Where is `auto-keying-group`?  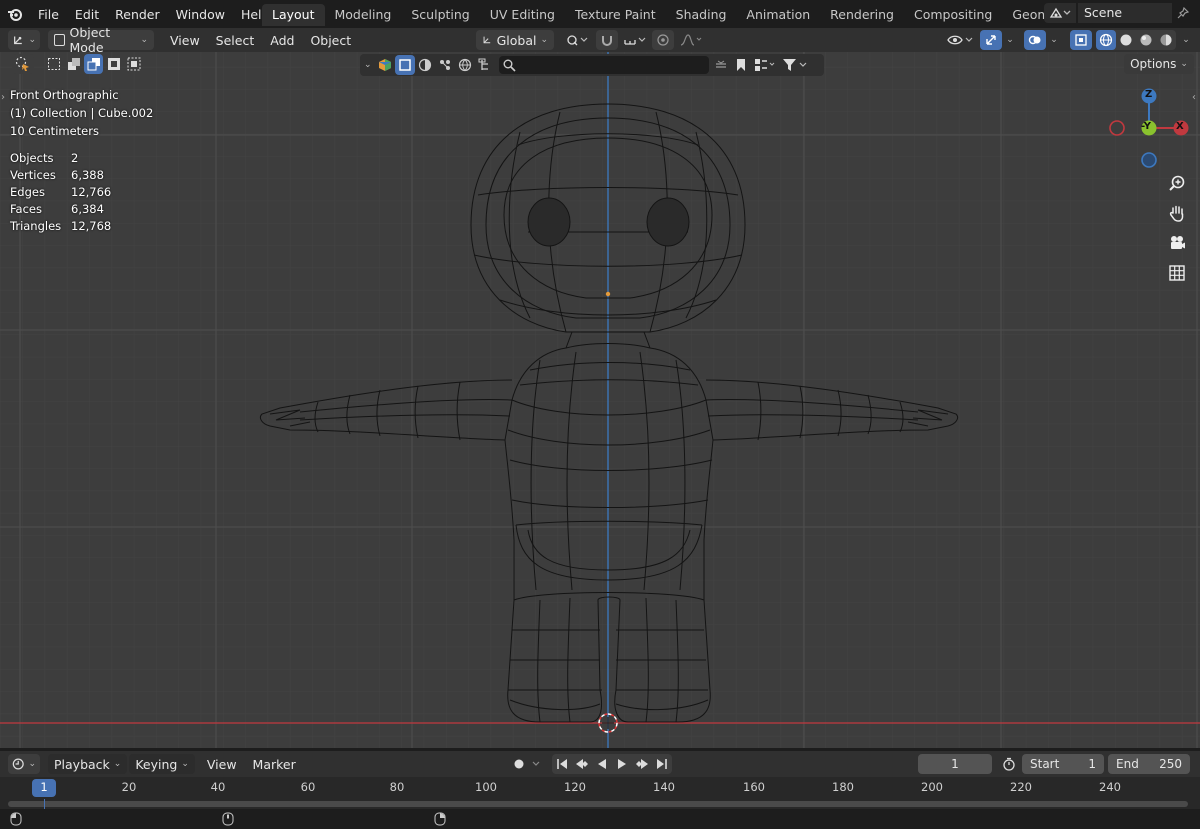
auto-keying-group is located at coordinates (526, 764).